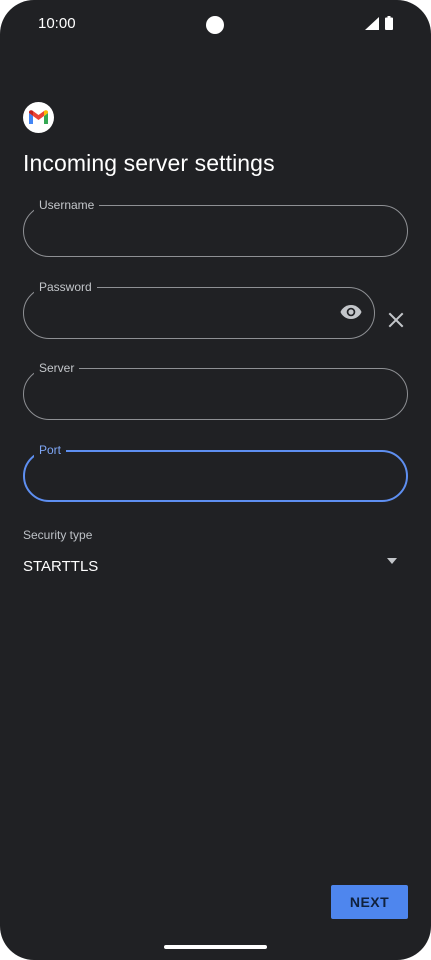 This screenshot has width=431, height=960. What do you see at coordinates (57, 23) in the screenshot?
I see `status-time: 10:00` at bounding box center [57, 23].